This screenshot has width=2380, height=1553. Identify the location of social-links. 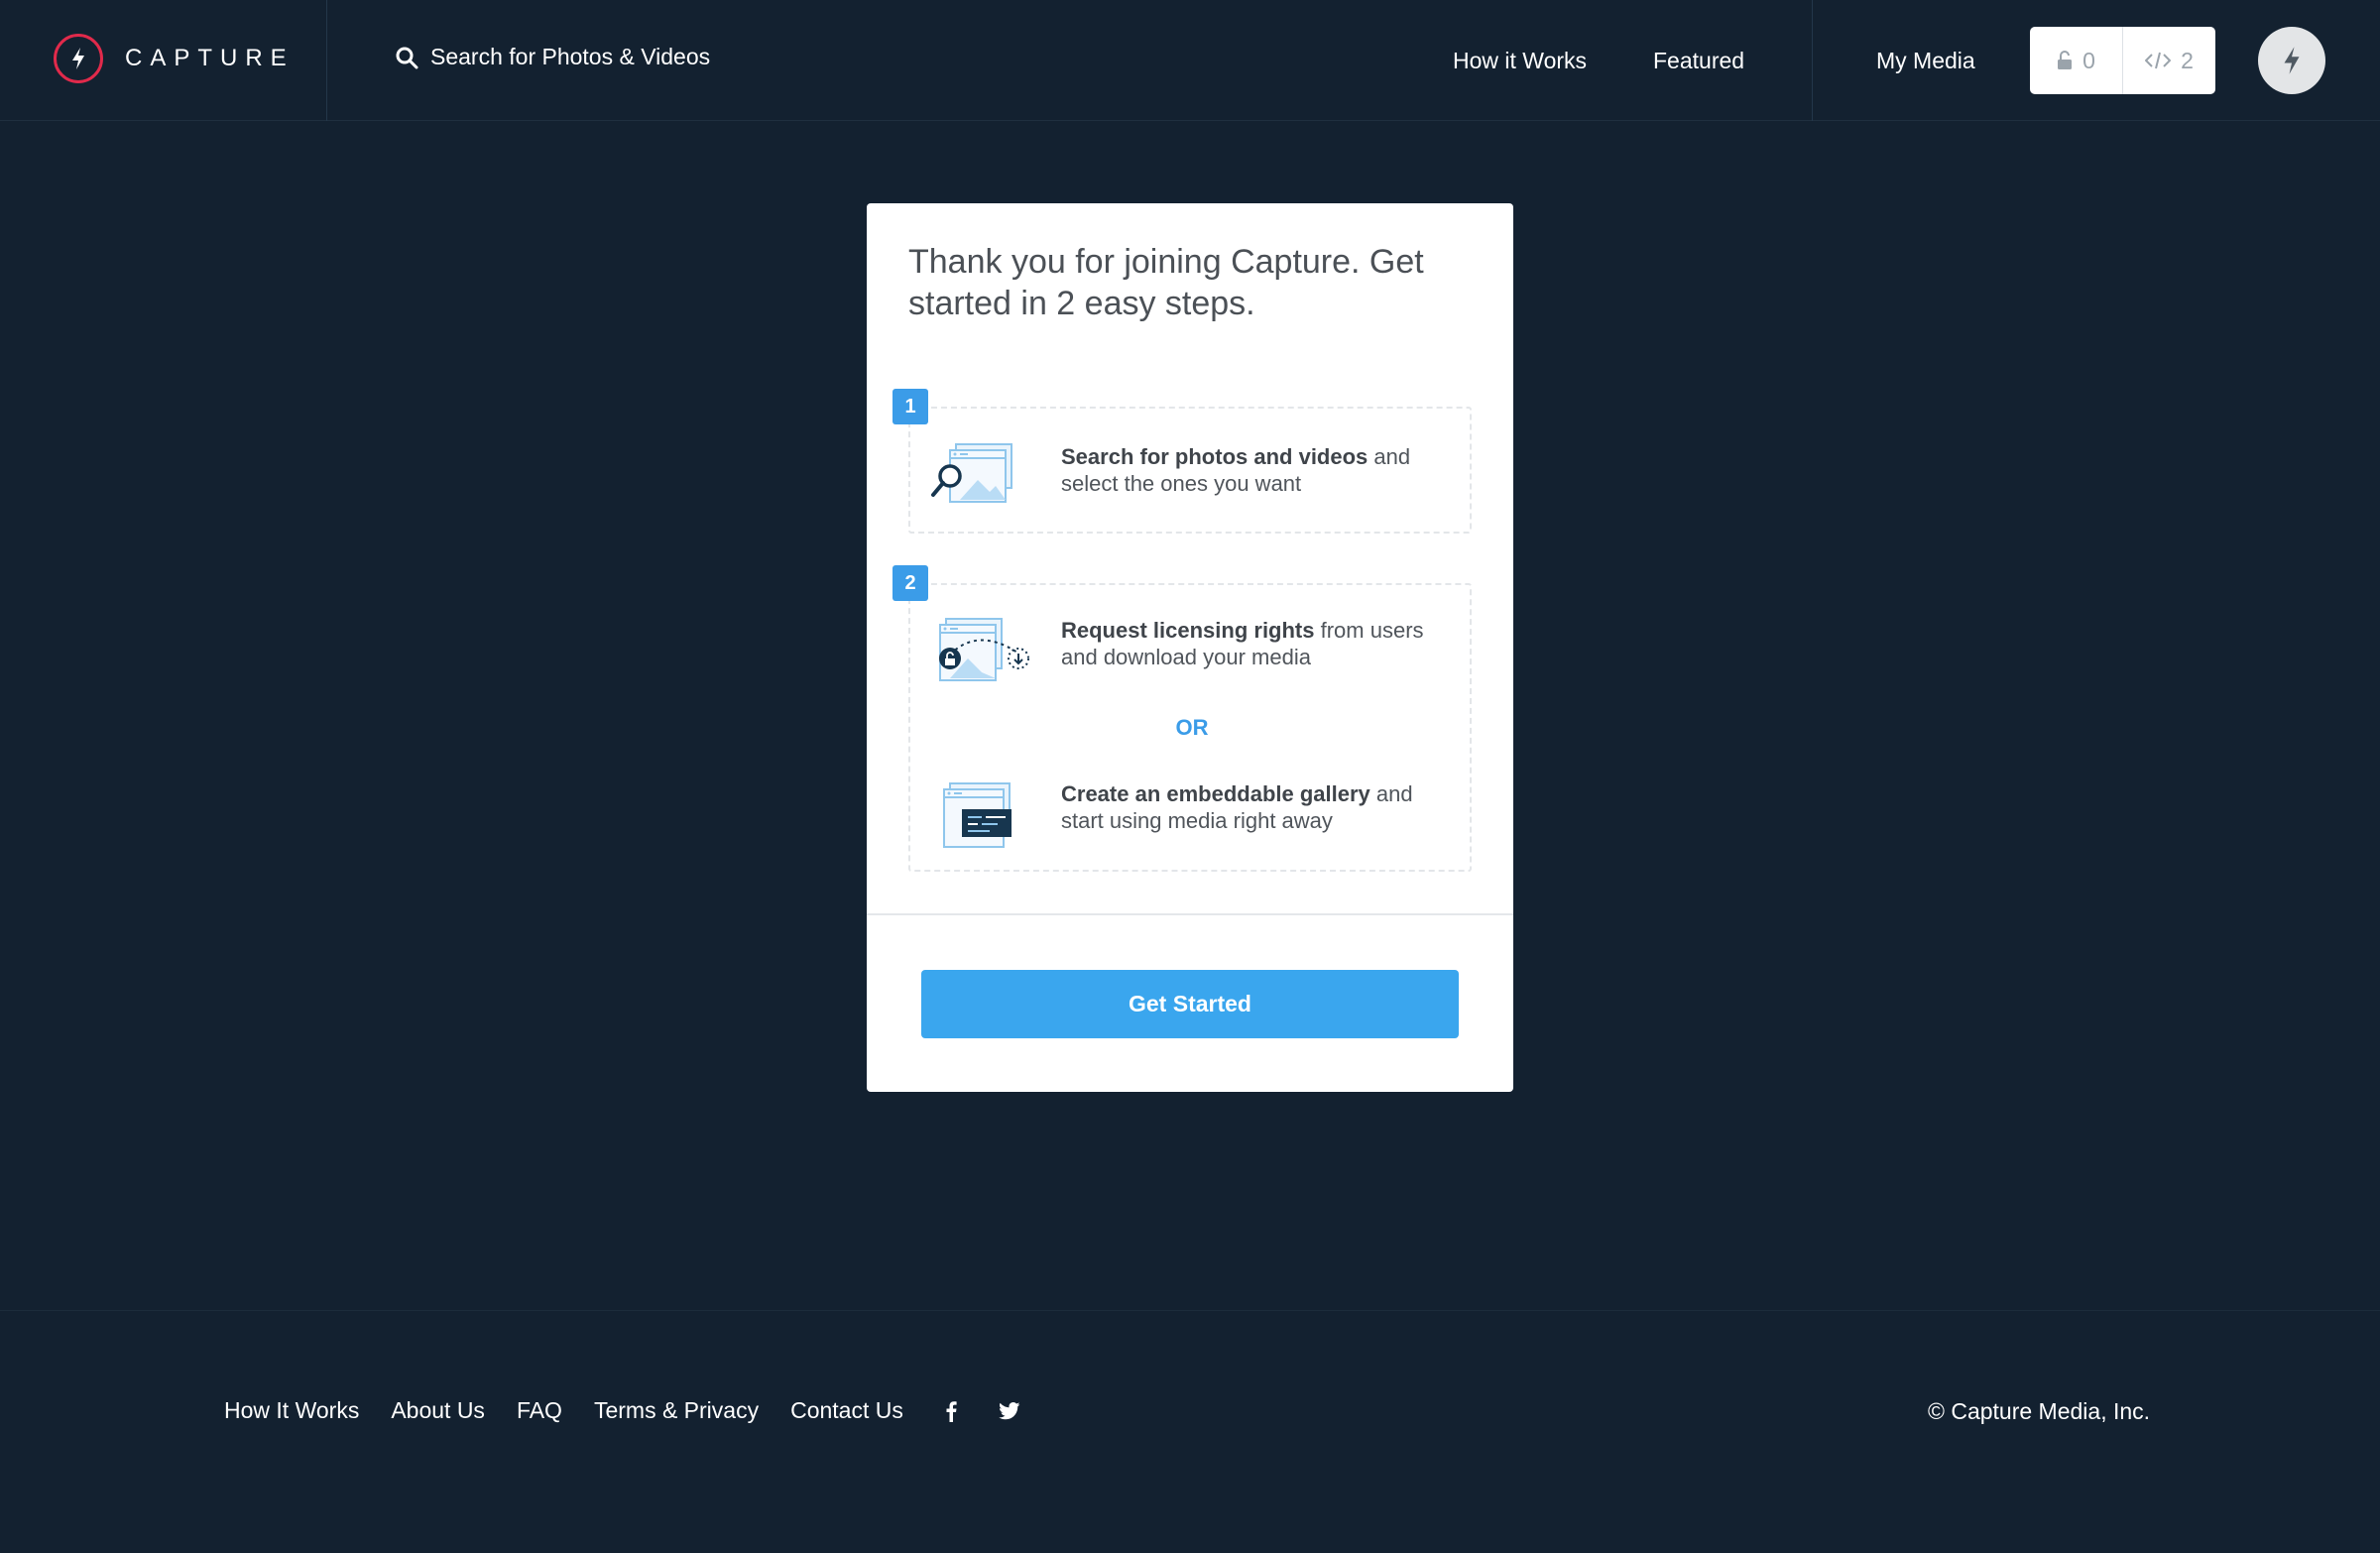
(1003, 1411).